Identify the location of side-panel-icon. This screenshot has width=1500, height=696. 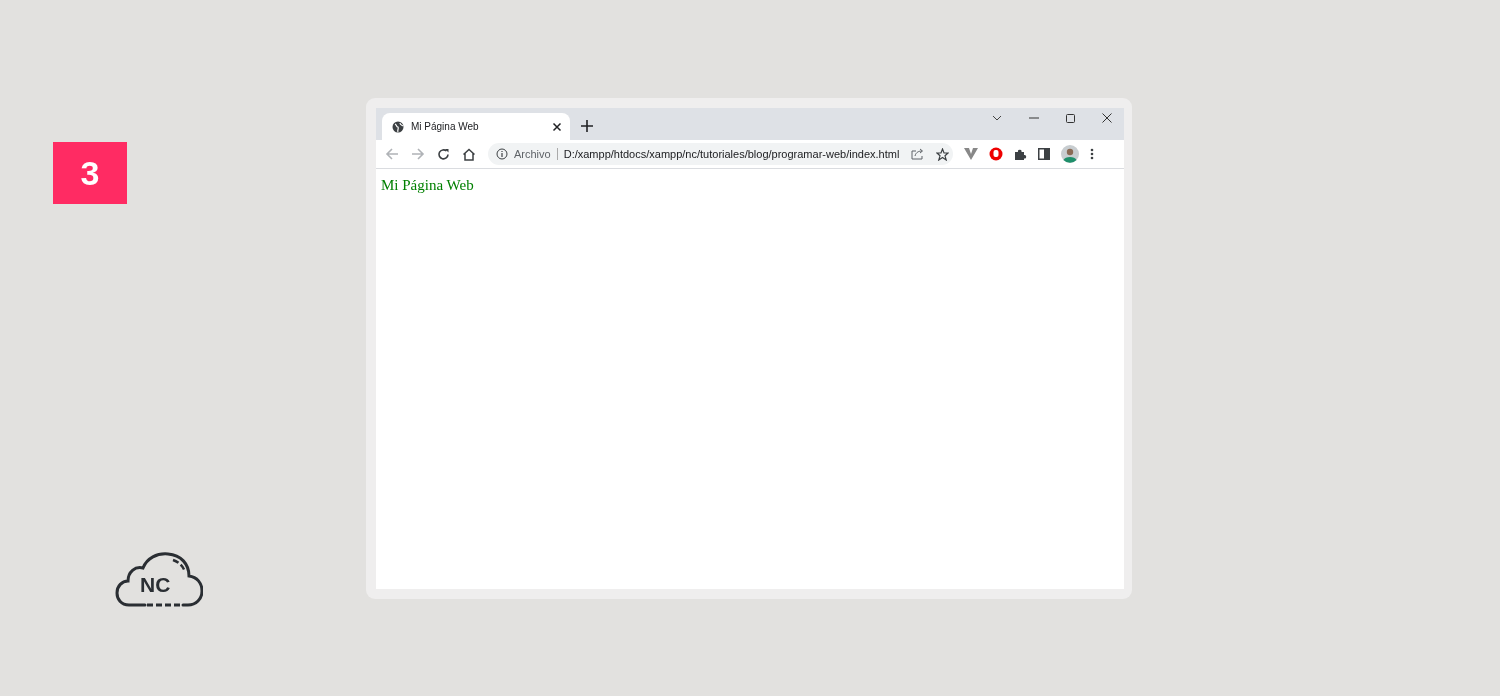
(1044, 154).